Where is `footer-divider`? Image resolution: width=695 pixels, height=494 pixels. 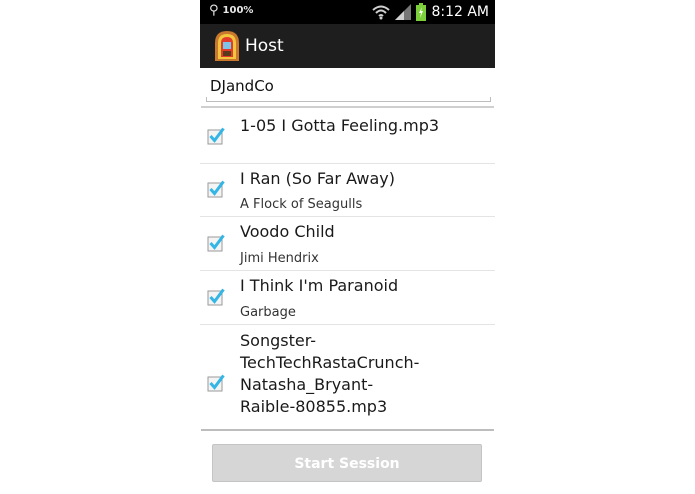 footer-divider is located at coordinates (347, 430).